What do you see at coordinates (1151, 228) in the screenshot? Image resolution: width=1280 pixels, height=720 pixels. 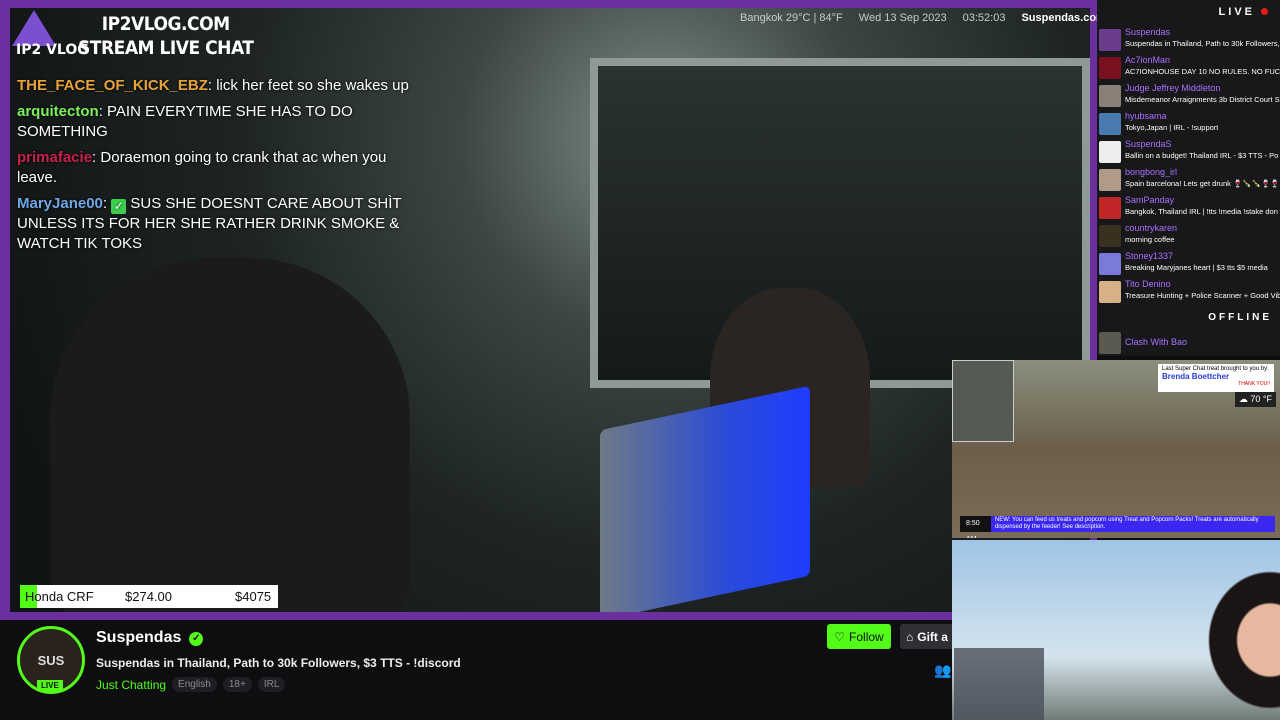 I see `channel-name: countrykaren` at bounding box center [1151, 228].